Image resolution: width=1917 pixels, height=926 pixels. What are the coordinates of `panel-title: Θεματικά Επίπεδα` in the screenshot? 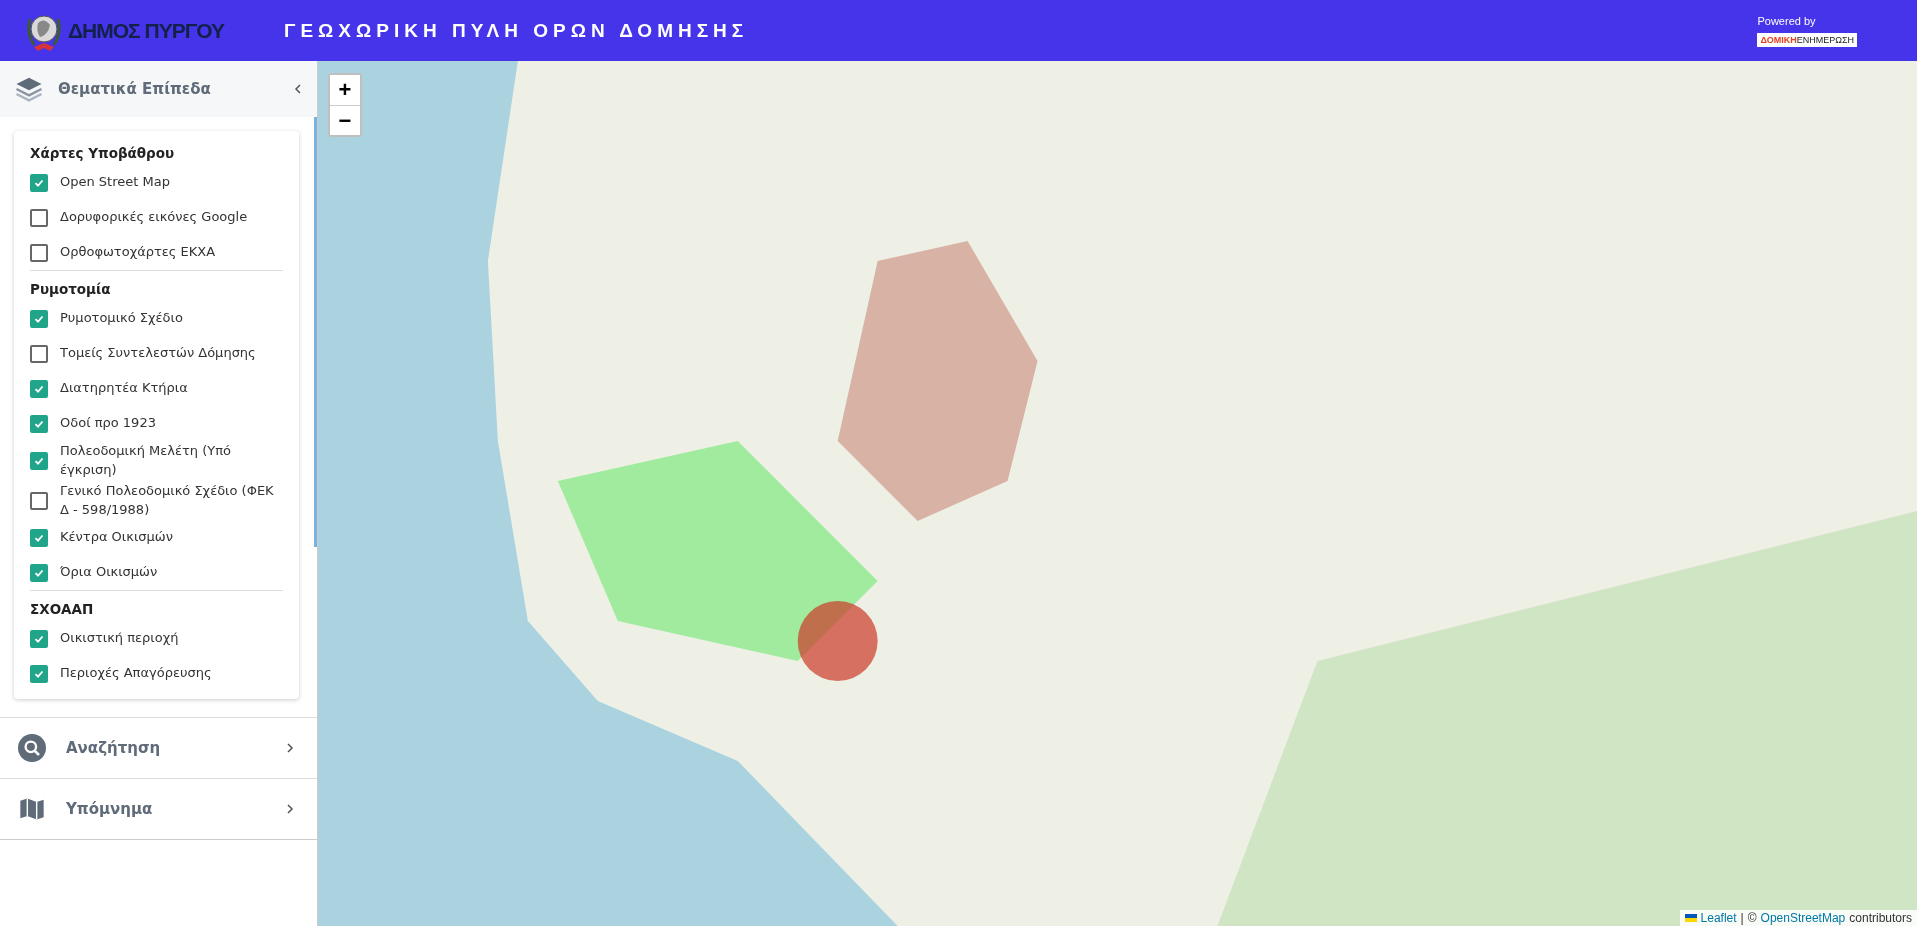 It's located at (135, 89).